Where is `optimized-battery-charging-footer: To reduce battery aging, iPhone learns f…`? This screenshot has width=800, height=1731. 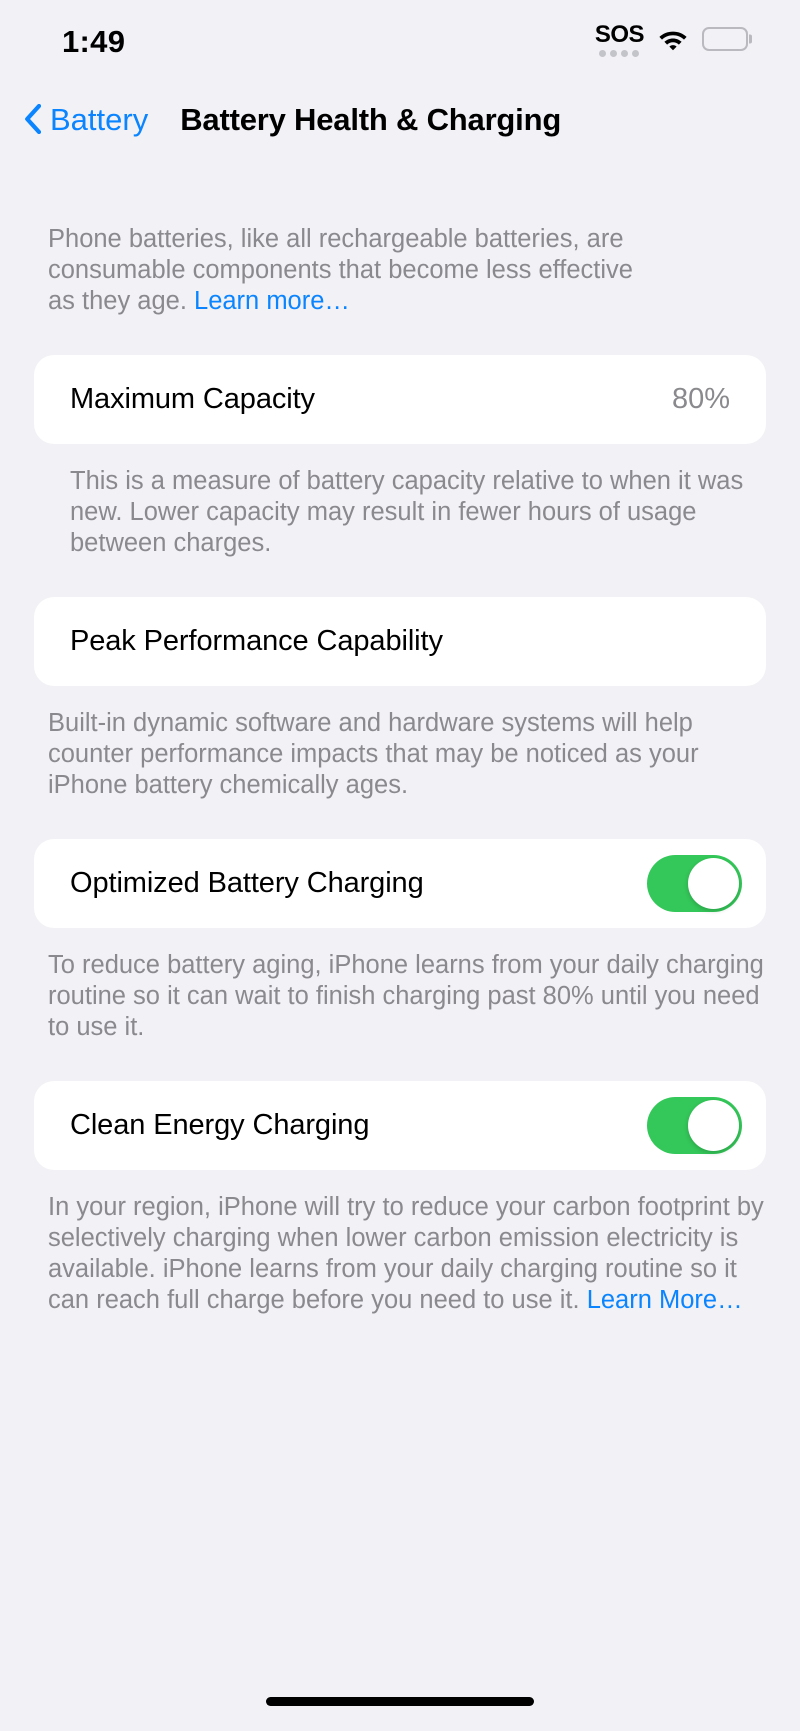 optimized-battery-charging-footer: To reduce battery aging, iPhone learns f… is located at coordinates (406, 996).